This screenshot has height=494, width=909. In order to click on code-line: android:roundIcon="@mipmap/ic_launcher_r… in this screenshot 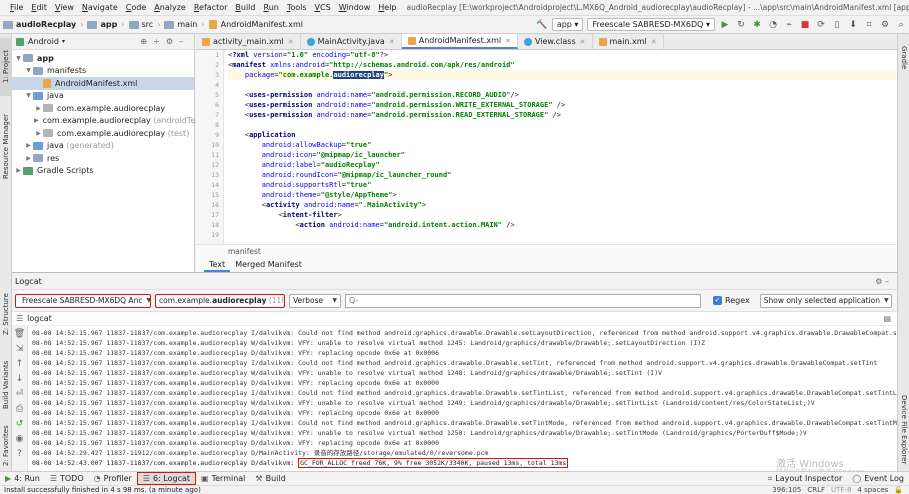, I will do `click(562, 175)`.